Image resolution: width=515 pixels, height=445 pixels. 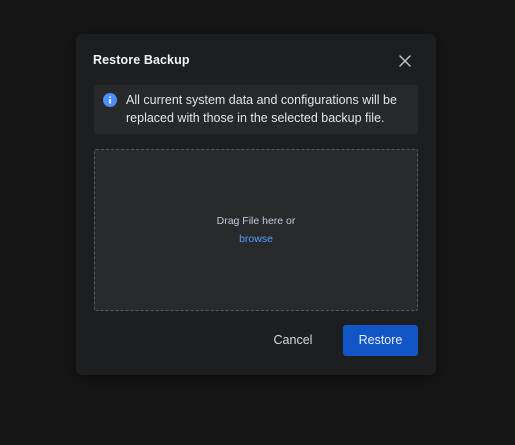 What do you see at coordinates (293, 340) in the screenshot?
I see `cancel-button: Cancel` at bounding box center [293, 340].